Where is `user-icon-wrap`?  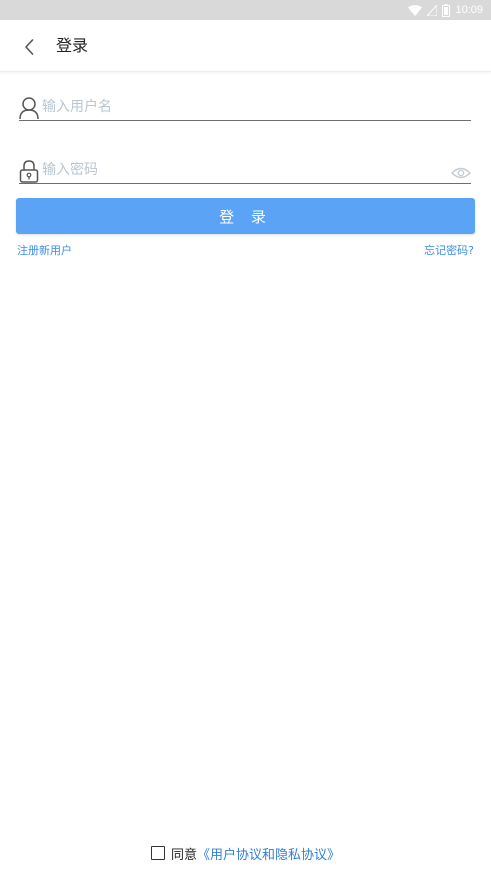
user-icon-wrap is located at coordinates (29, 107).